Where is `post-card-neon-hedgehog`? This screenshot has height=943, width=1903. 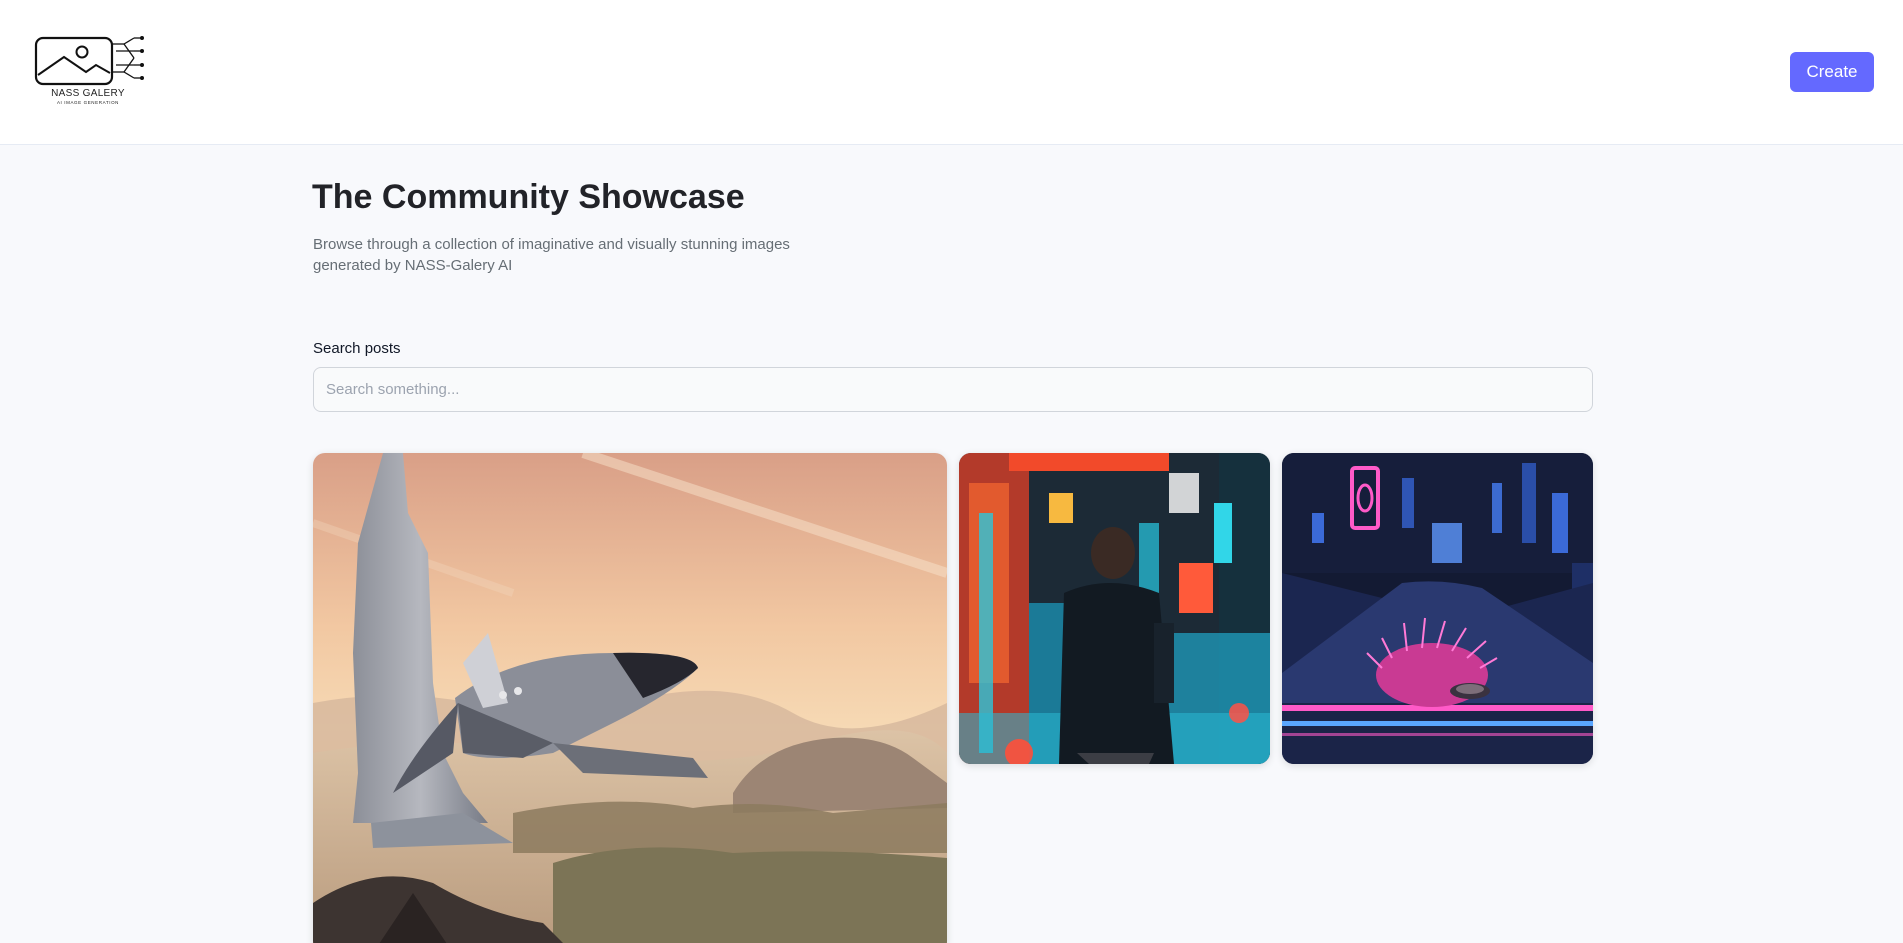
post-card-neon-hedgehog is located at coordinates (1437, 608).